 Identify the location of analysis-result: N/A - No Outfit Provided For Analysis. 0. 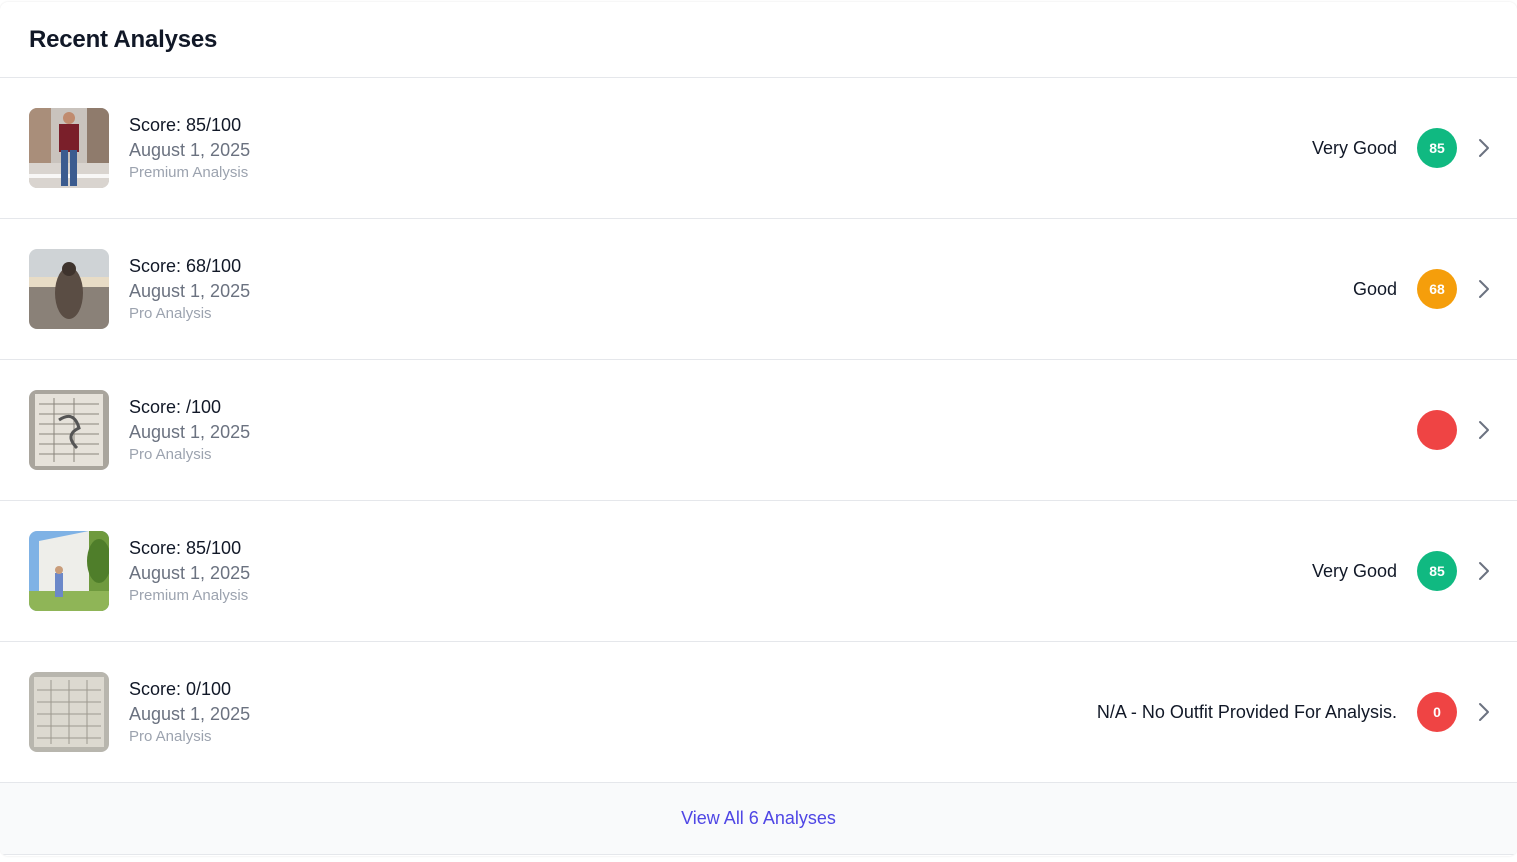
(1294, 712).